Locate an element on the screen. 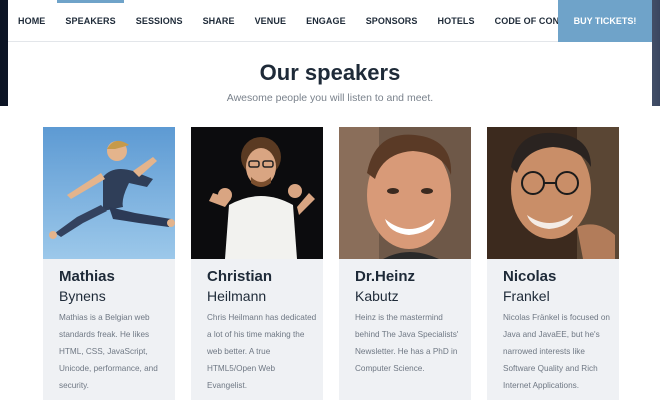 The height and width of the screenshot is (400, 660). nav-share: SHARE is located at coordinates (219, 21).